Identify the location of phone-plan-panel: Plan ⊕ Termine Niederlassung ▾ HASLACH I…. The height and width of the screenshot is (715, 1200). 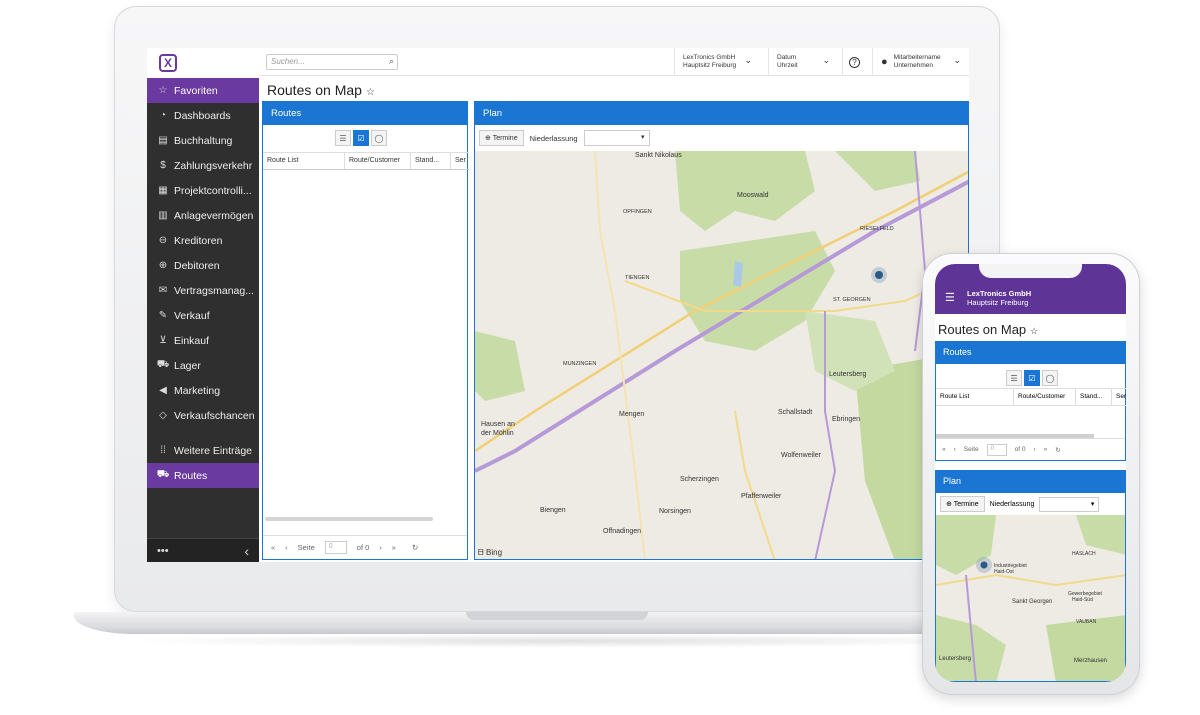
(1030, 576).